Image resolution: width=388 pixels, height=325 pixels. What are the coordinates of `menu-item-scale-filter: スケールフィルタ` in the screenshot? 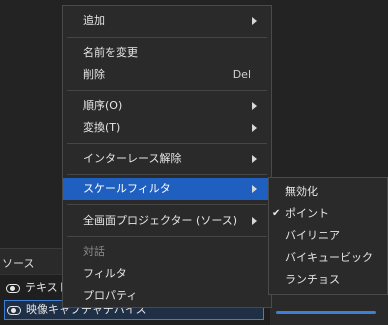 It's located at (167, 189).